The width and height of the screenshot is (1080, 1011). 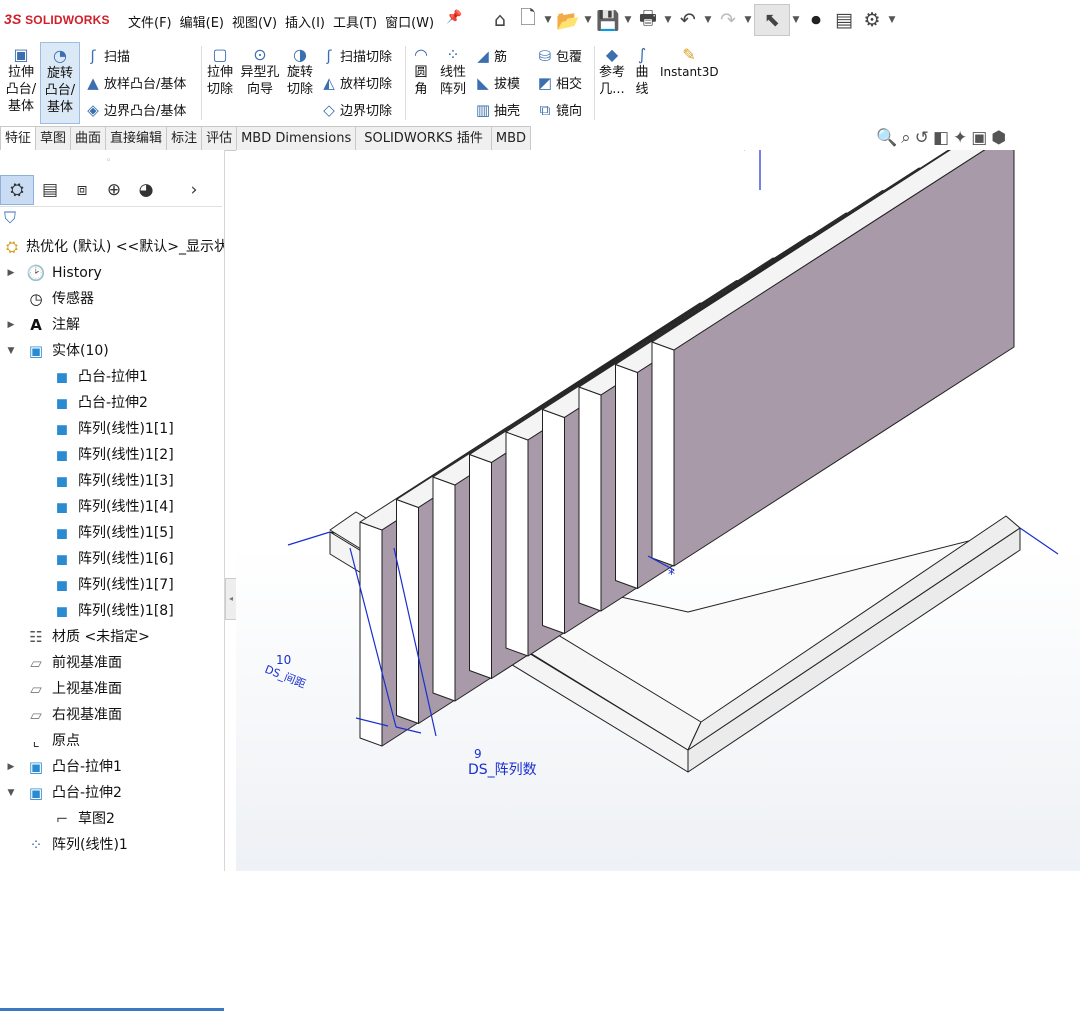 I want to click on tab-mbd: MBD, so click(x=511, y=138).